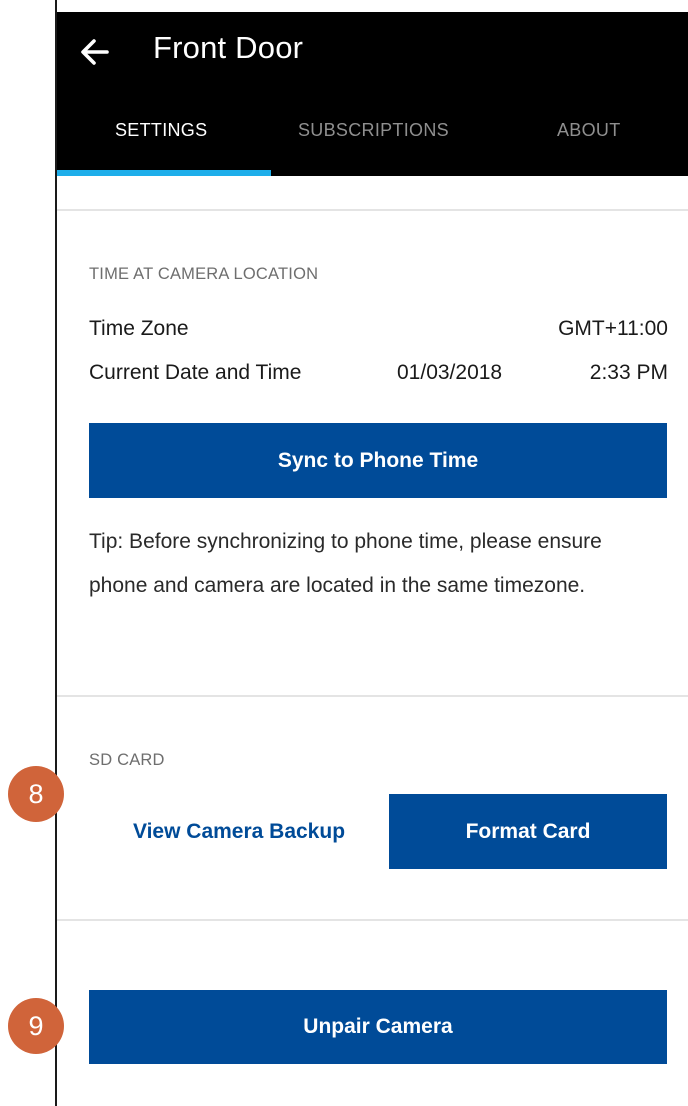  Describe the element at coordinates (372, 94) in the screenshot. I see `app-header: Front Door SETTINGS SUBSCRIPTIONS ABOUT` at that location.